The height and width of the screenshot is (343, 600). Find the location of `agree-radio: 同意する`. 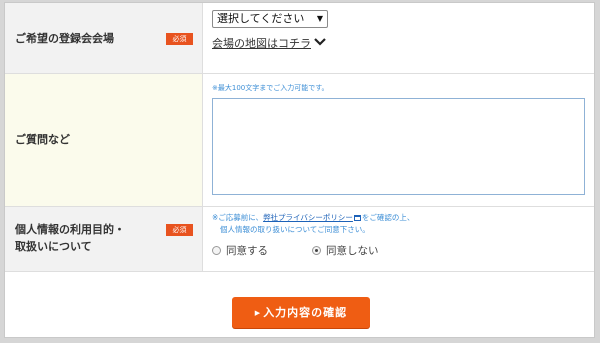

agree-radio: 同意する is located at coordinates (240, 251).